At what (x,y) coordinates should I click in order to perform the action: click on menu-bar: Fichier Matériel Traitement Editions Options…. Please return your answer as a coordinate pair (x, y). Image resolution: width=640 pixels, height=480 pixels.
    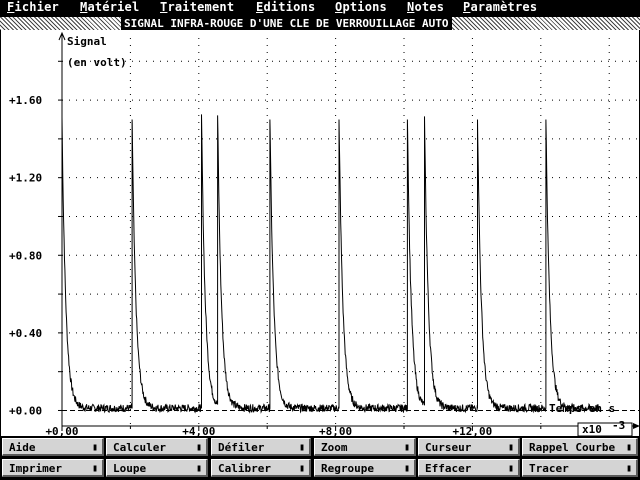
    Looking at the image, I should click on (320, 8).